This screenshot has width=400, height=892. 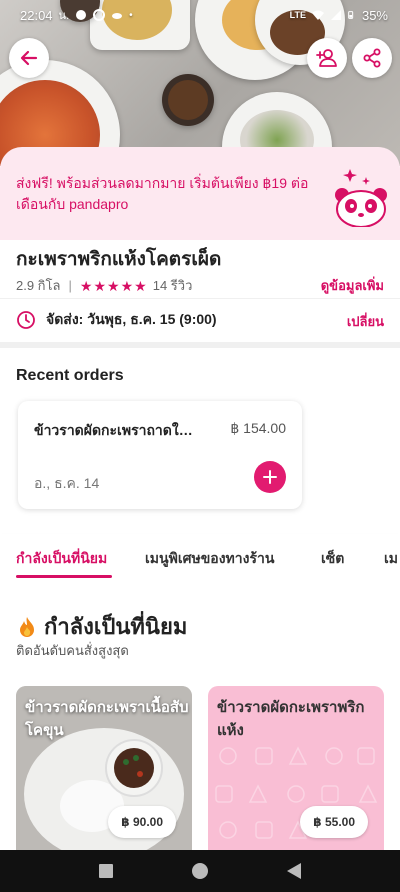 I want to click on restaurant-name: กะเพราพริกแห้งโคตรเผ็ด, so click(x=119, y=259).